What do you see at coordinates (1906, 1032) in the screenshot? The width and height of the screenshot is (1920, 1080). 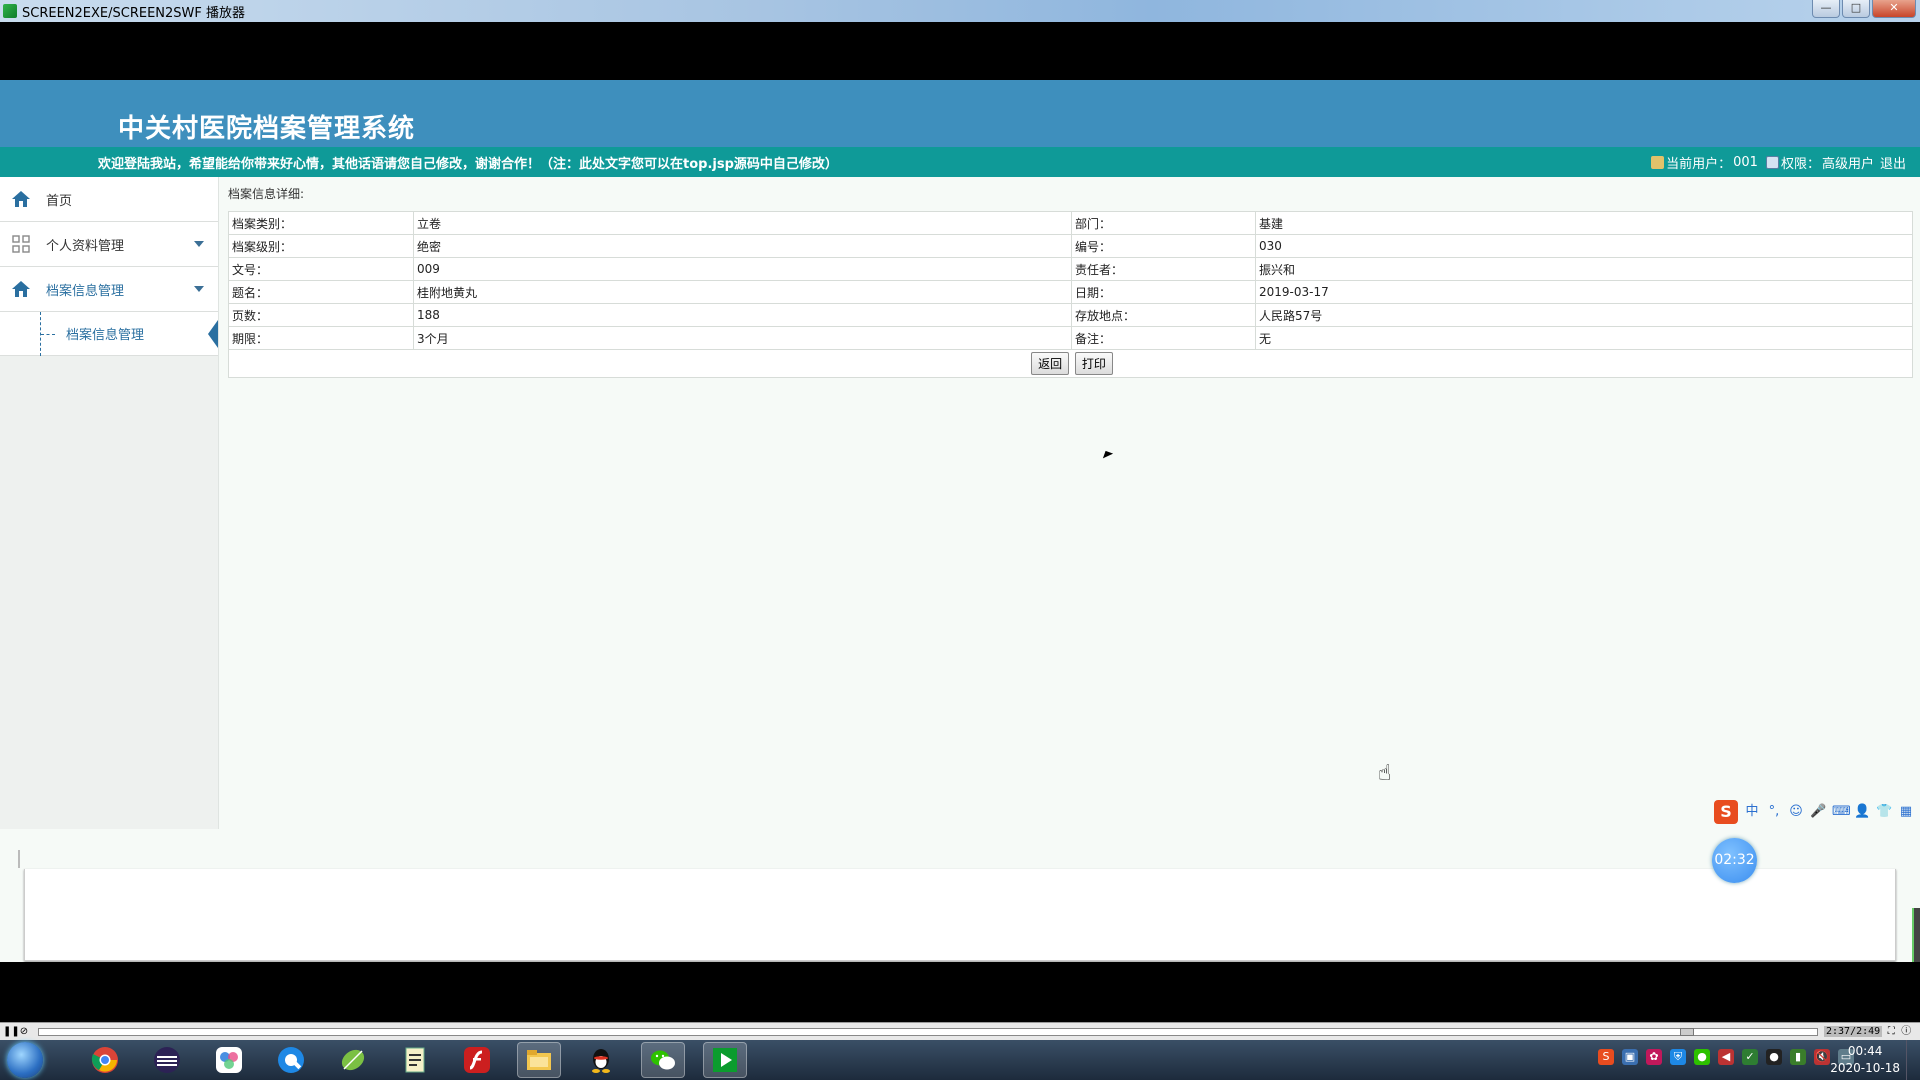 I see `info-icon: ⓘ` at bounding box center [1906, 1032].